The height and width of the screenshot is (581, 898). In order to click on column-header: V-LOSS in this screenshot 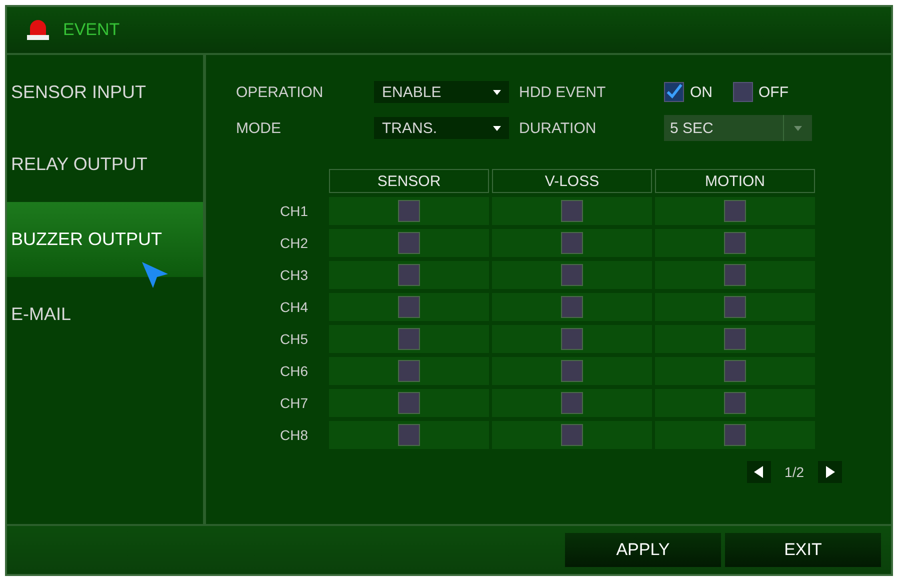, I will do `click(572, 181)`.